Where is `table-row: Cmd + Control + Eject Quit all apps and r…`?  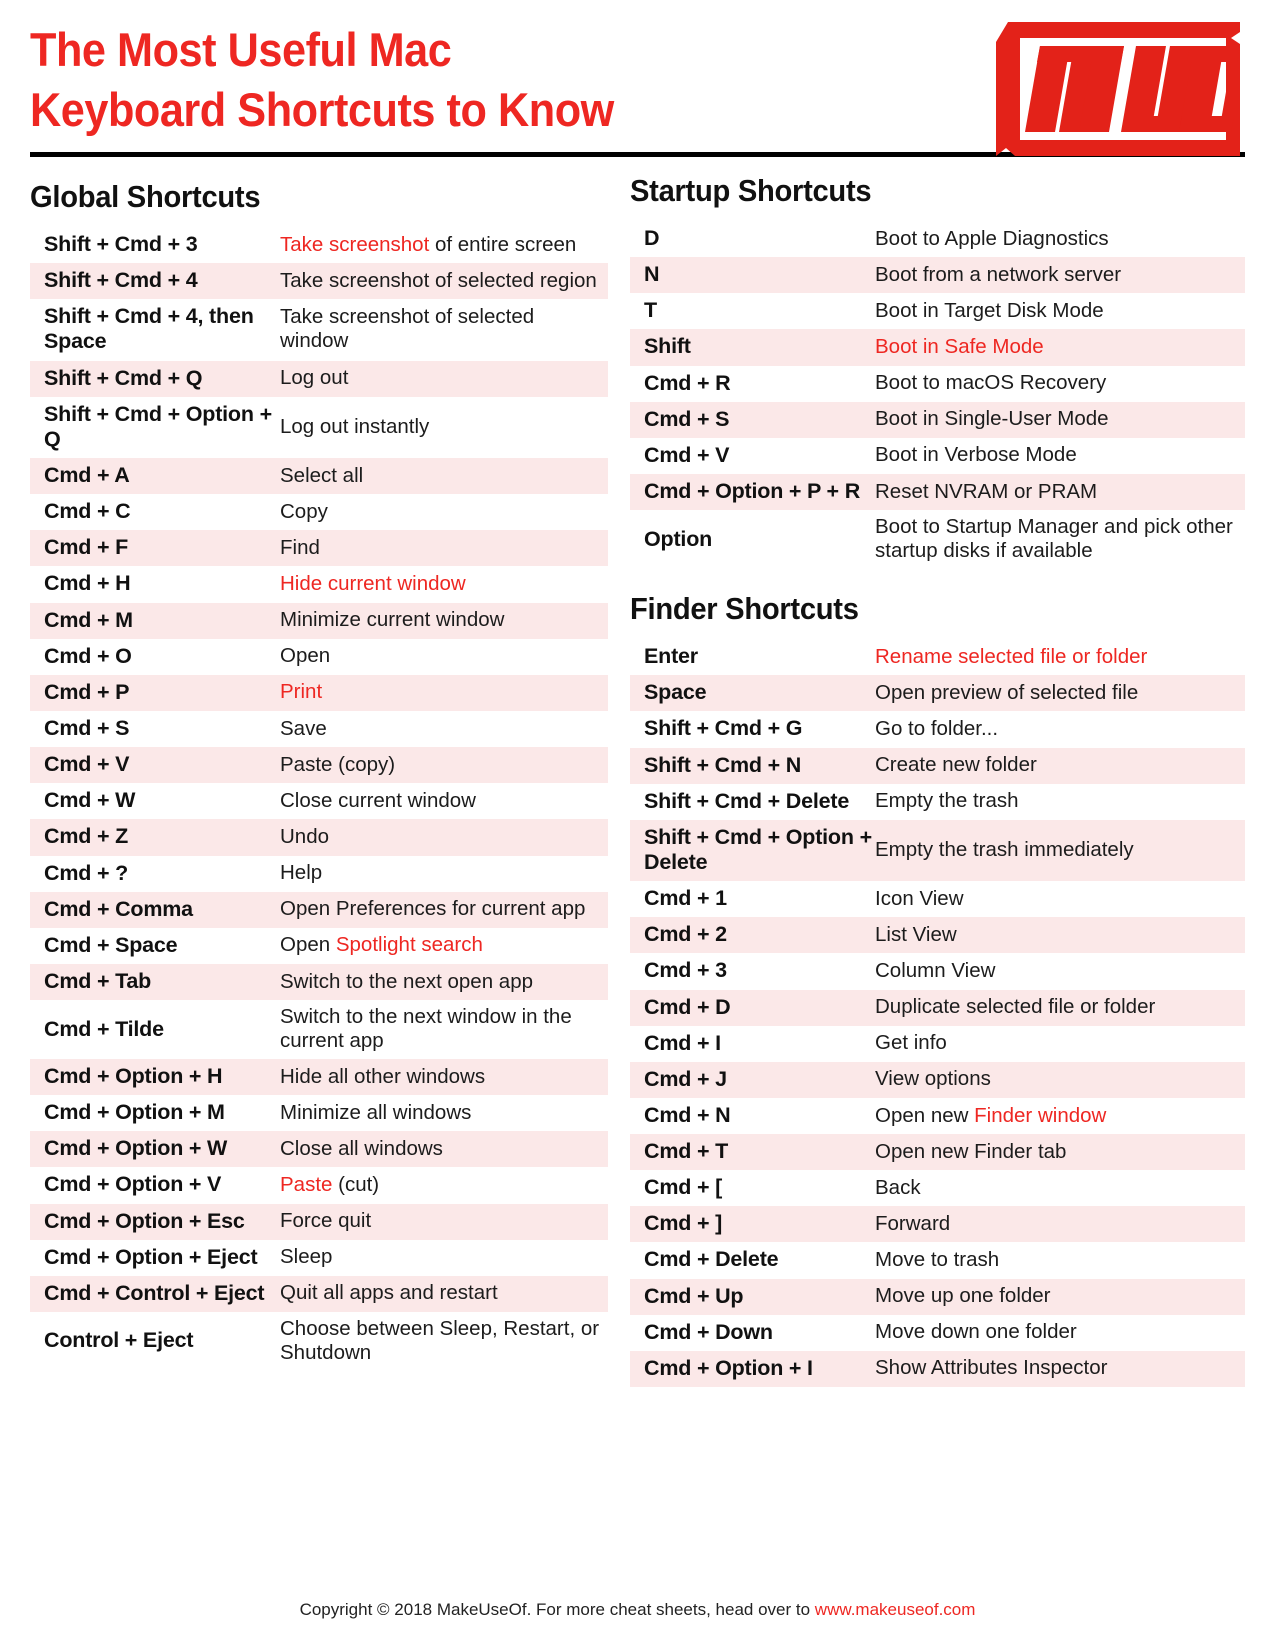
table-row: Cmd + Control + Eject Quit all apps and r… is located at coordinates (319, 1294).